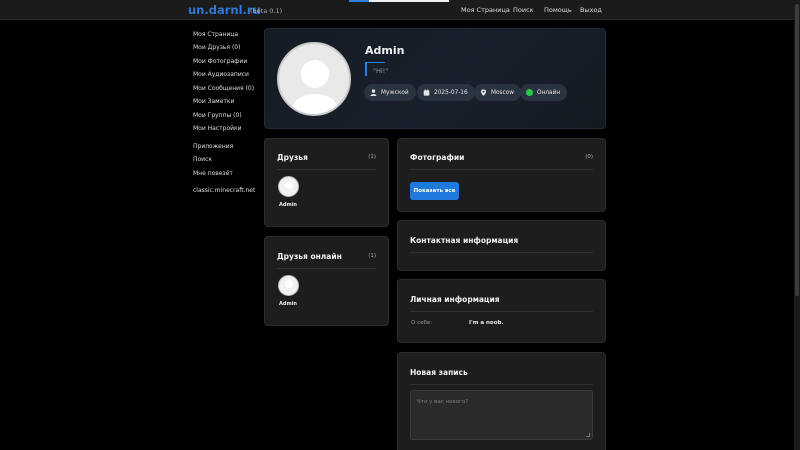  I want to click on date-value: 2025-07-16, so click(451, 92).